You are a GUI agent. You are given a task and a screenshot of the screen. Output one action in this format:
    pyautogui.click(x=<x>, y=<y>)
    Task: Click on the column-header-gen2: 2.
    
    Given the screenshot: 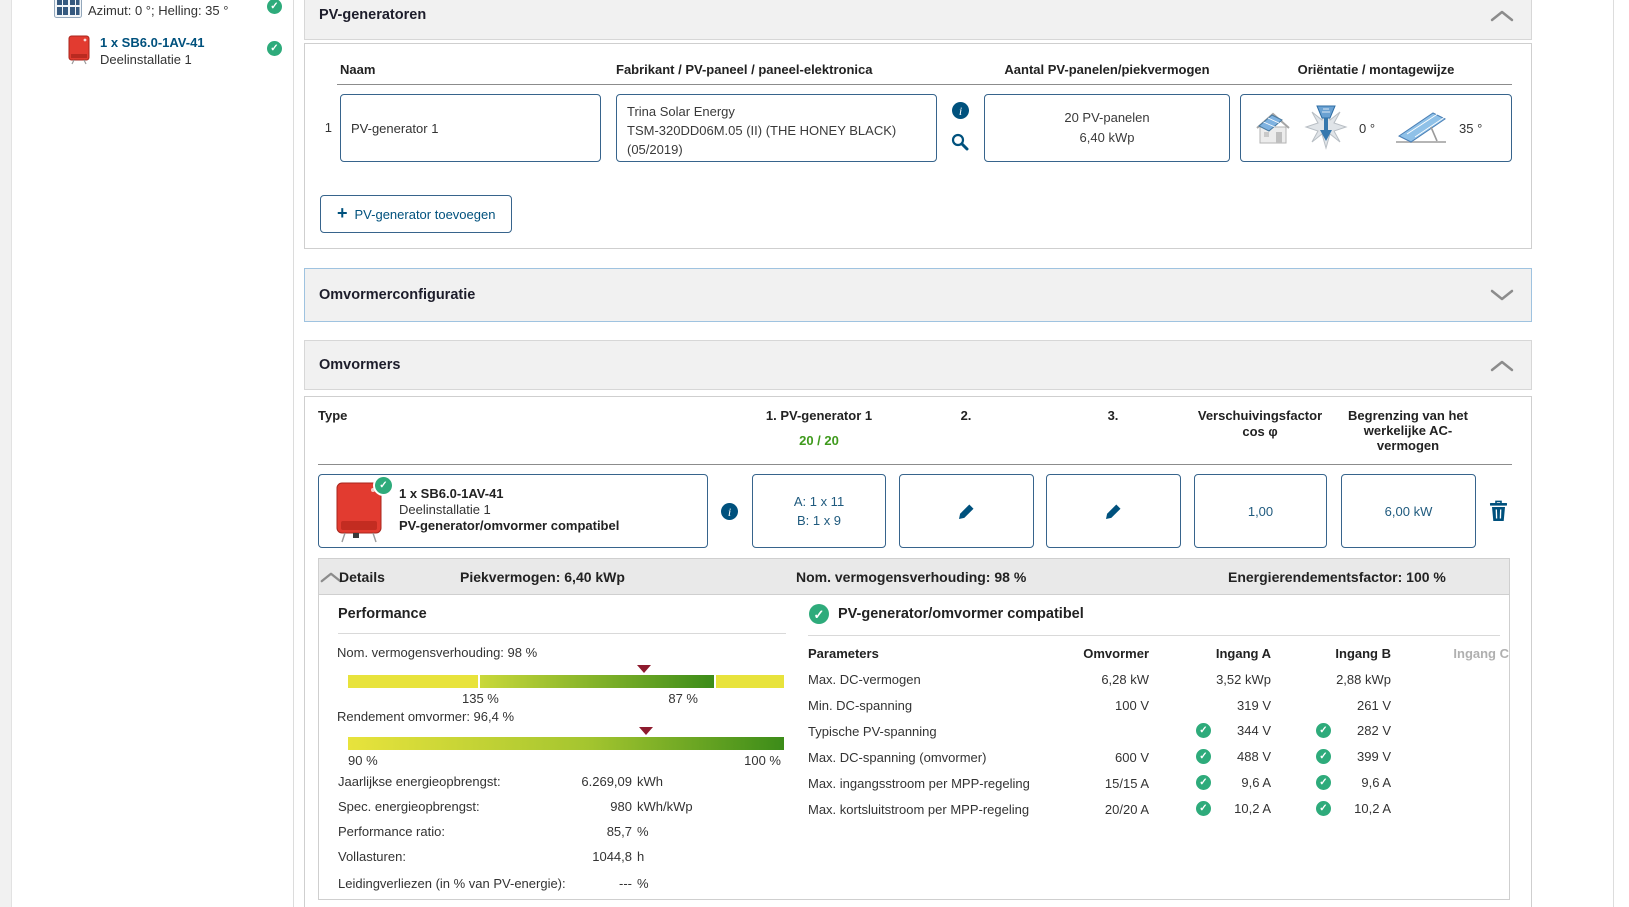 What is the action you would take?
    pyautogui.click(x=966, y=415)
    